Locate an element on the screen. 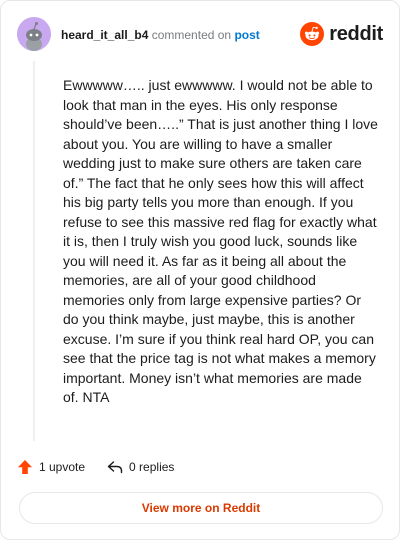  comment-header: heard_it_all_b4 commented on post reddit is located at coordinates (200, 35).